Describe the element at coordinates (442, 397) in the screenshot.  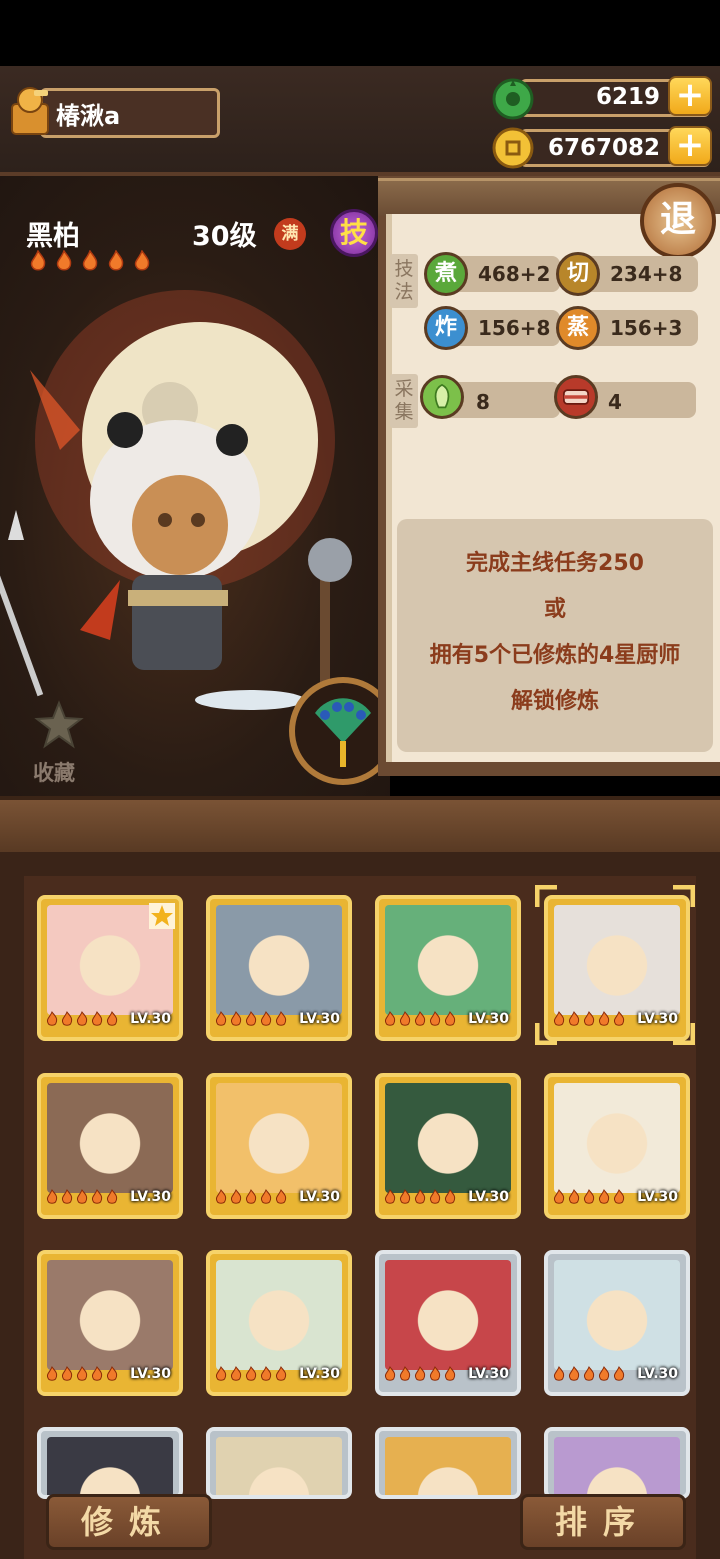
I see `vegetable-icon` at that location.